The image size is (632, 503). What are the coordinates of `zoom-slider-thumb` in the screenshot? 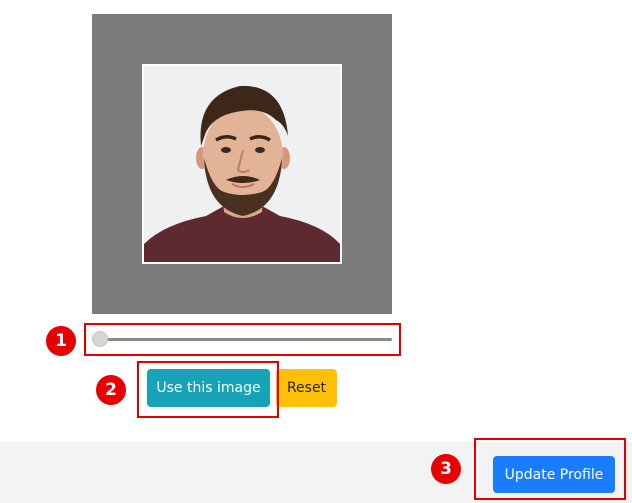 It's located at (100, 339).